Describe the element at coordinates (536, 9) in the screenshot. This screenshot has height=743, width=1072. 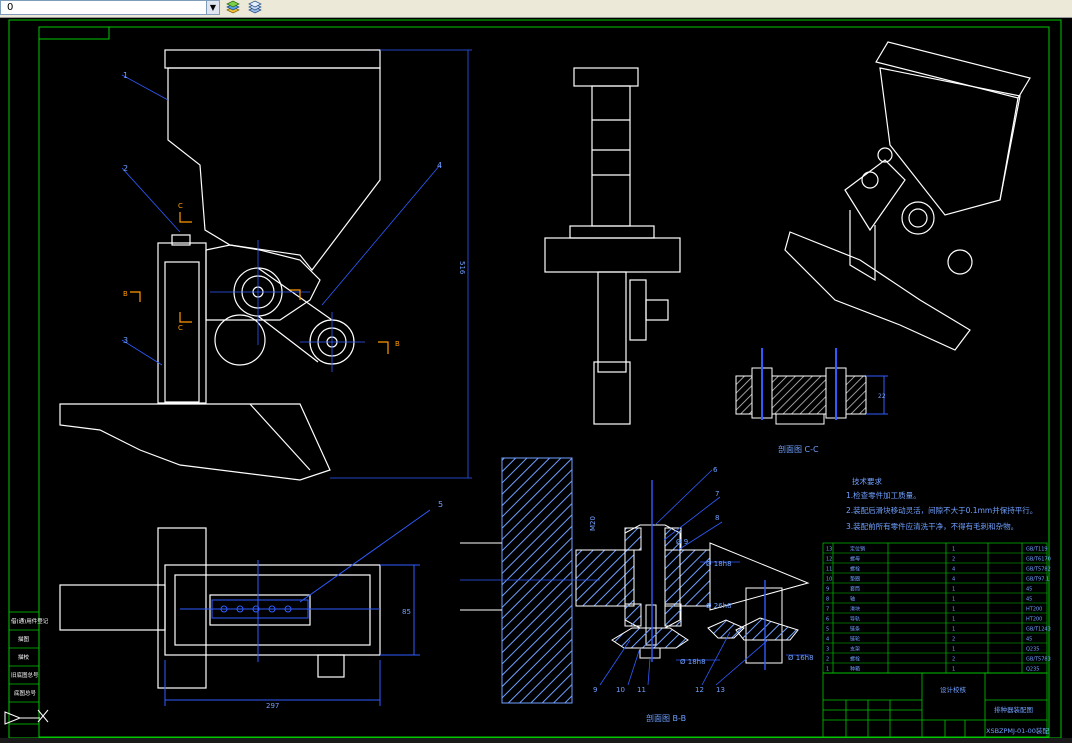
I see `cad-toolbar: 0 ▼` at that location.